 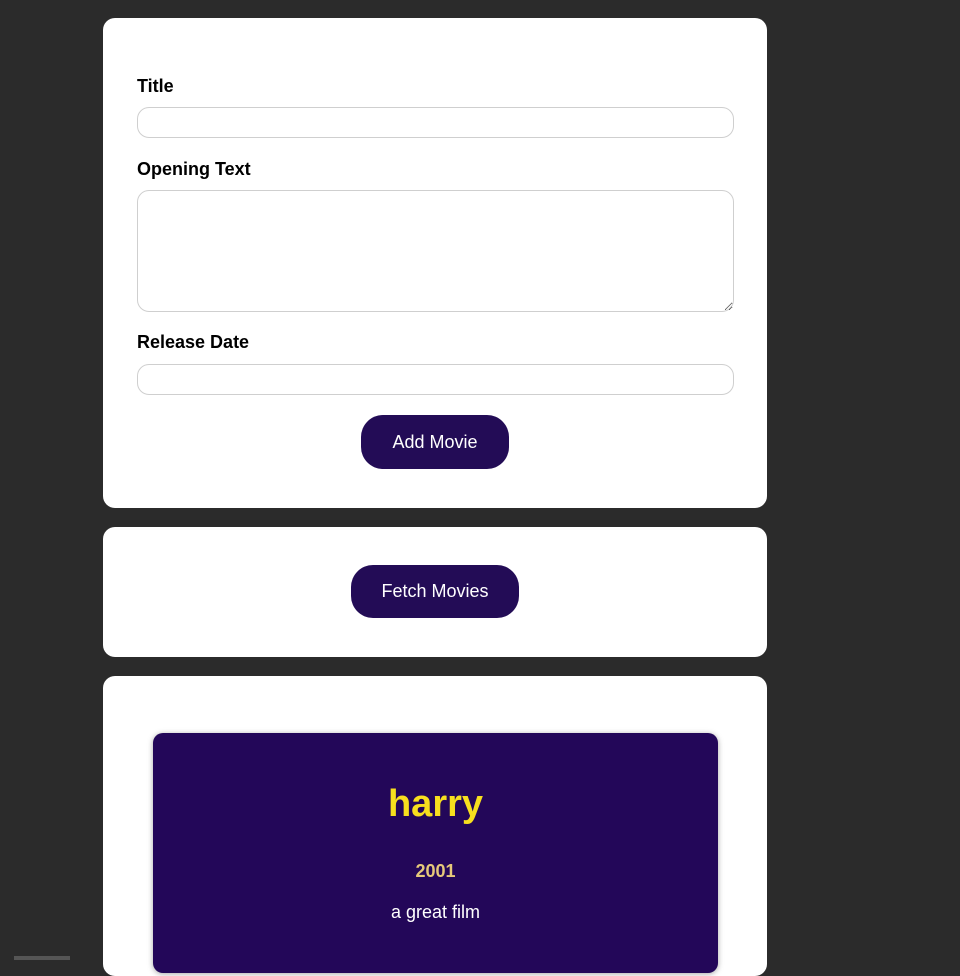 I want to click on opening-text-textarea, so click(x=435, y=251).